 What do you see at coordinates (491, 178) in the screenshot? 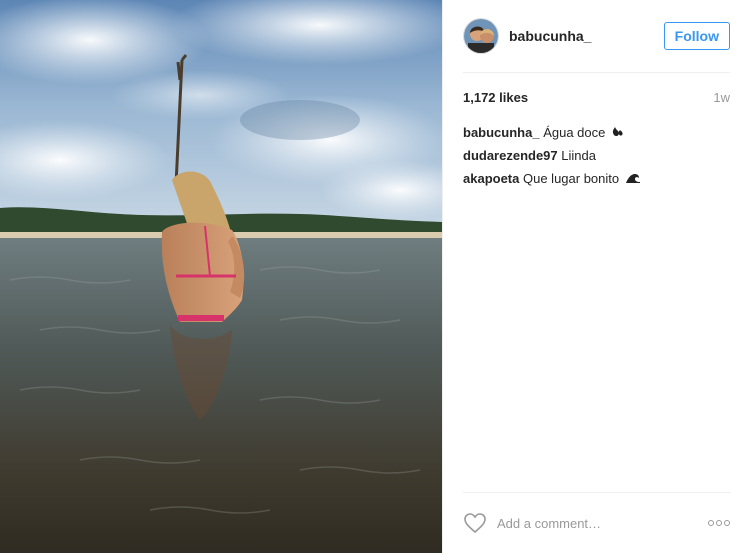
I see `comment-username: akapoeta` at bounding box center [491, 178].